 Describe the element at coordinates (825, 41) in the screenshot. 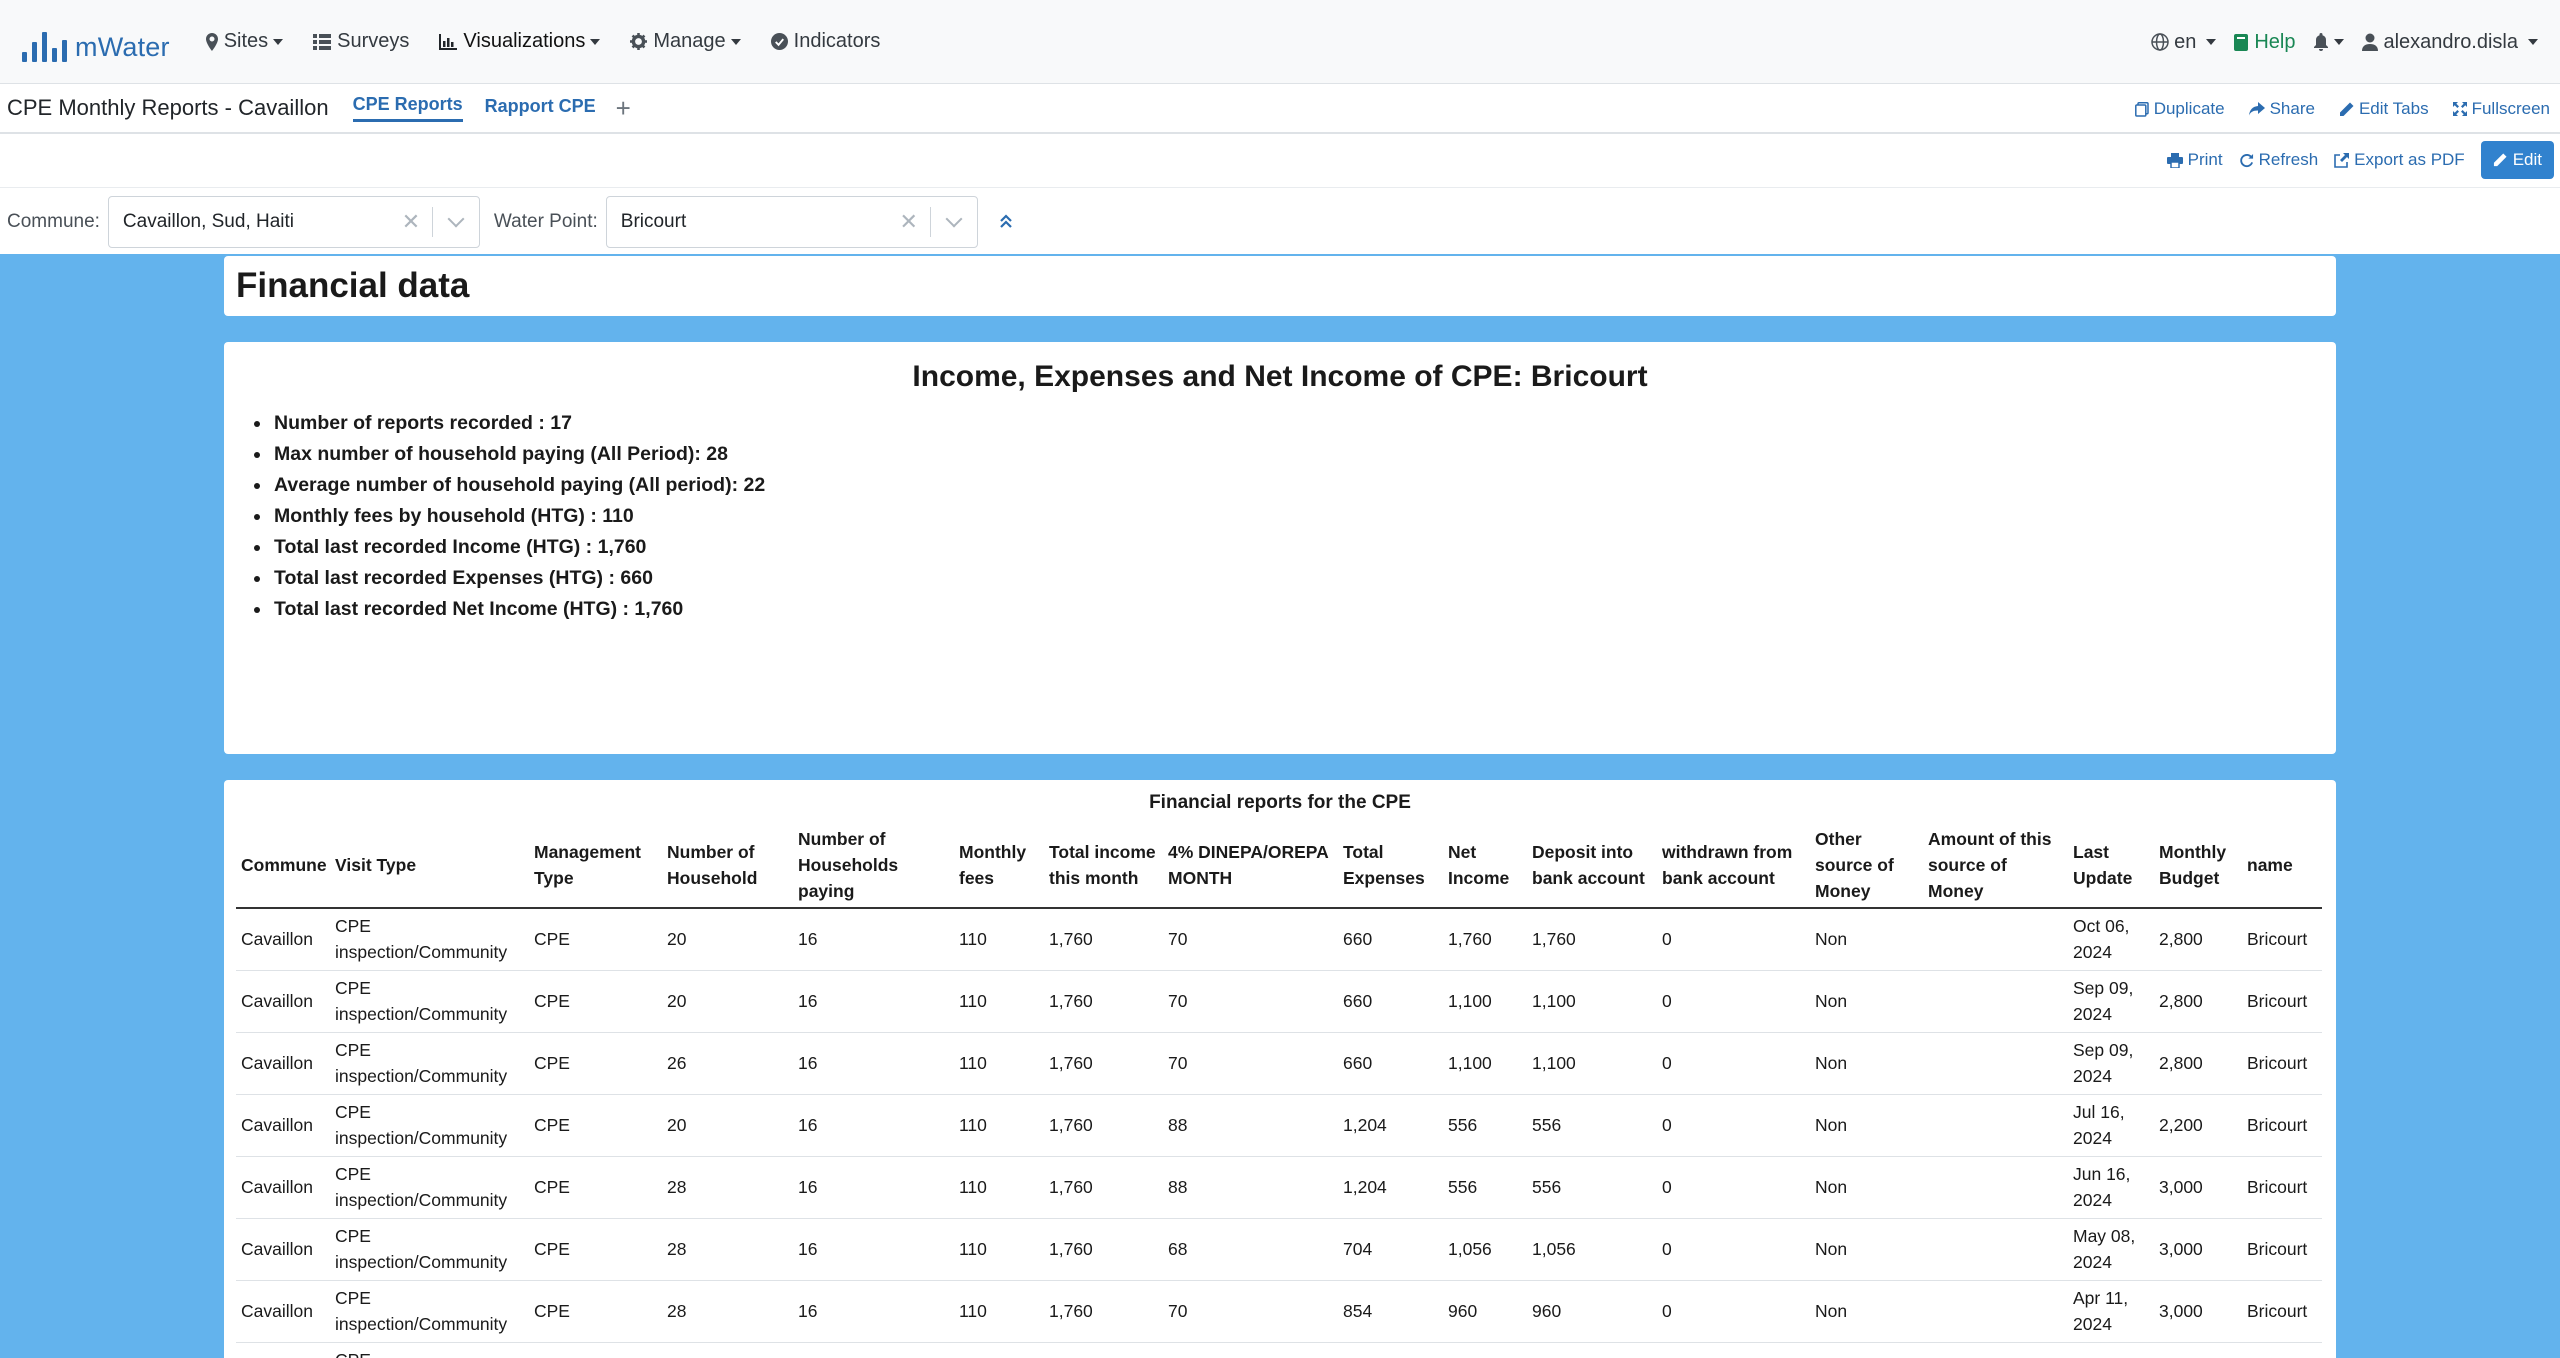

I see `nav-indicators: Indicators` at that location.